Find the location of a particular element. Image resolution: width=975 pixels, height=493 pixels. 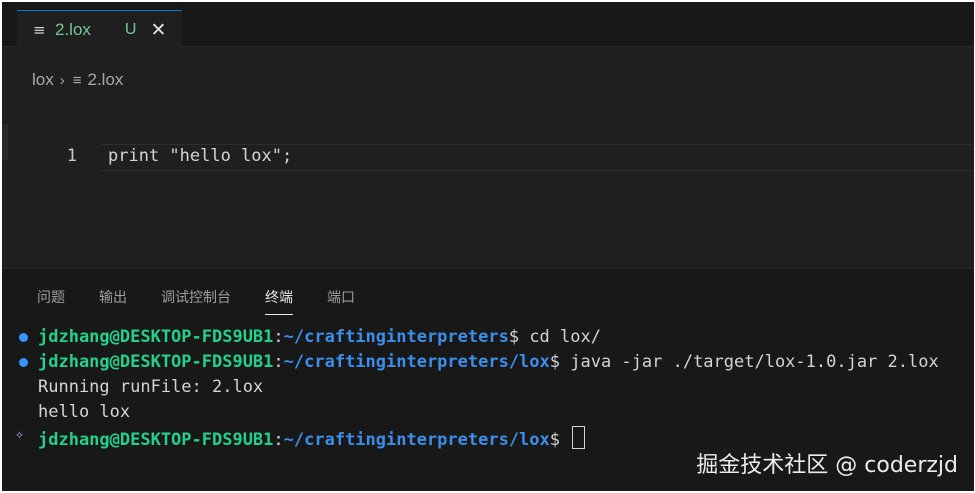

line-number: 1 is located at coordinates (71, 156).